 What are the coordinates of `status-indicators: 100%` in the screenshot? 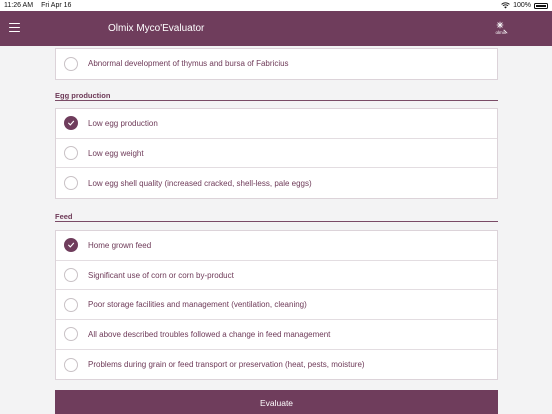 It's located at (524, 5).